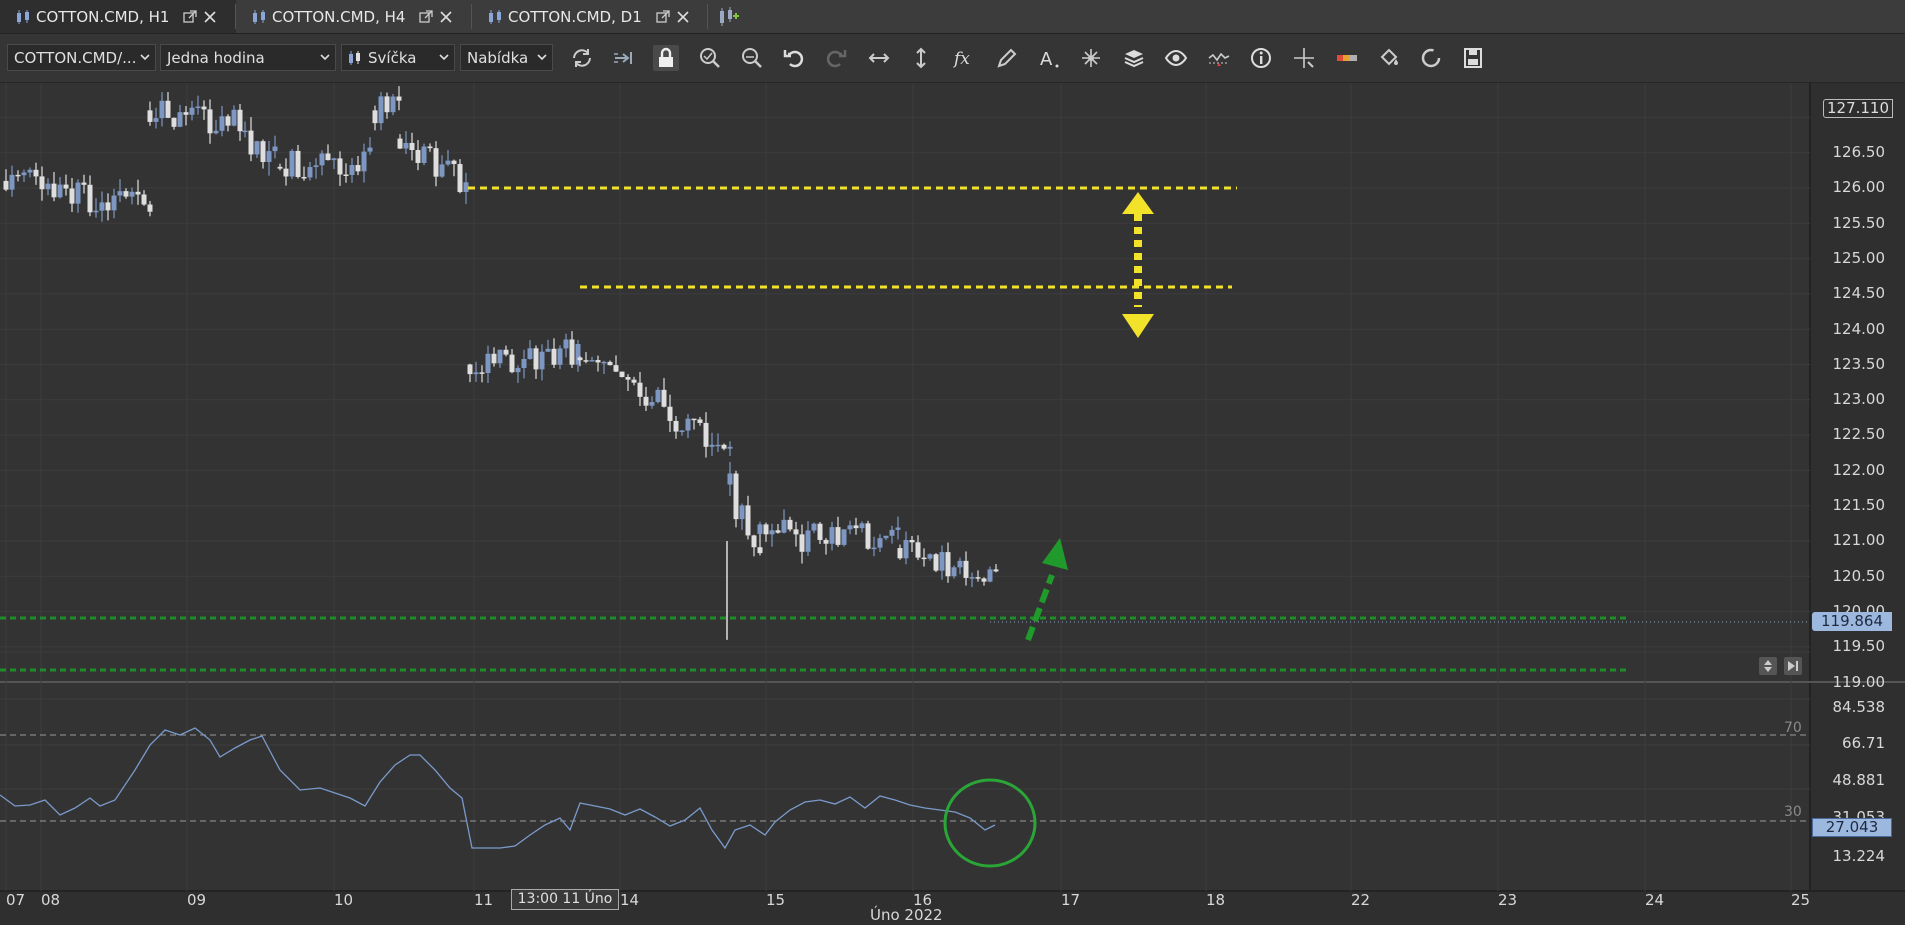  What do you see at coordinates (590, 16) in the screenshot?
I see `tab-cotton-d1: COTTON.CMD, D1` at bounding box center [590, 16].